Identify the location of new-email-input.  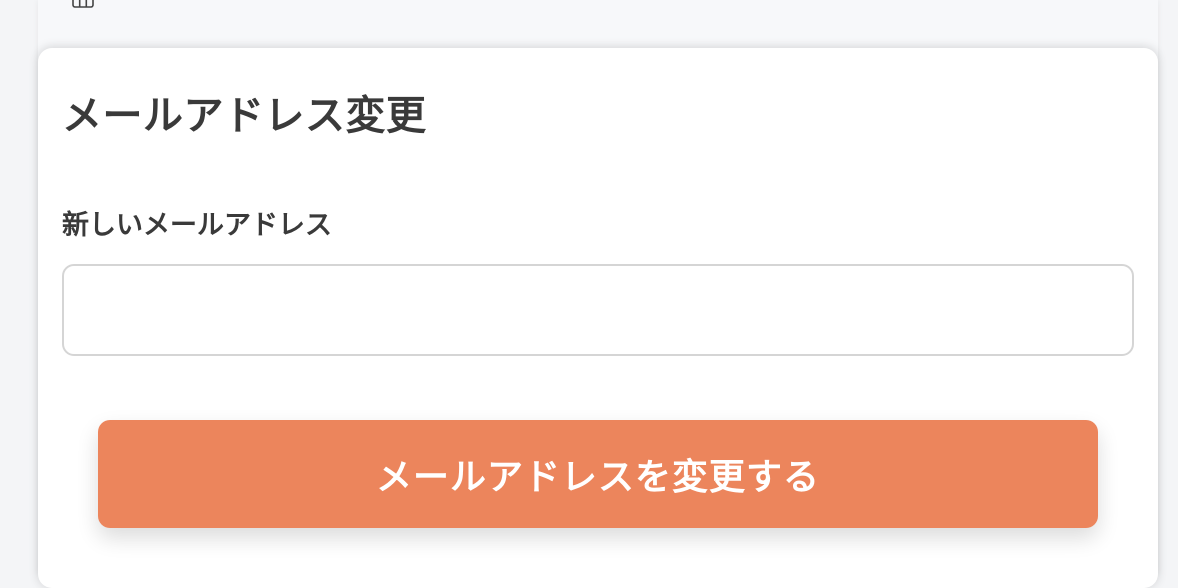
(598, 310).